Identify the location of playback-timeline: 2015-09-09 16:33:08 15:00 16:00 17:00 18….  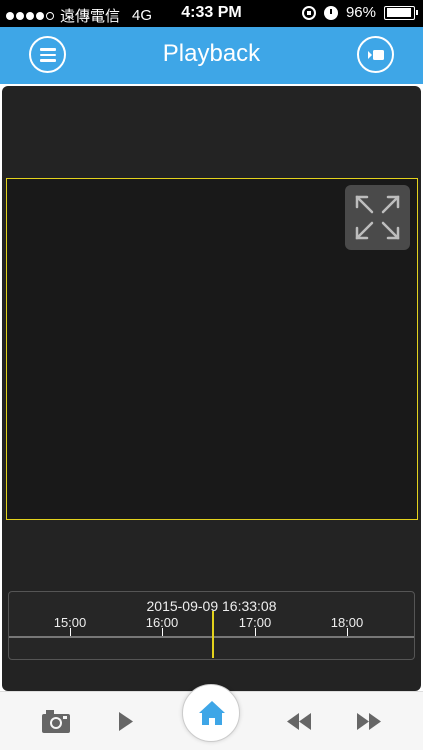
(211, 625).